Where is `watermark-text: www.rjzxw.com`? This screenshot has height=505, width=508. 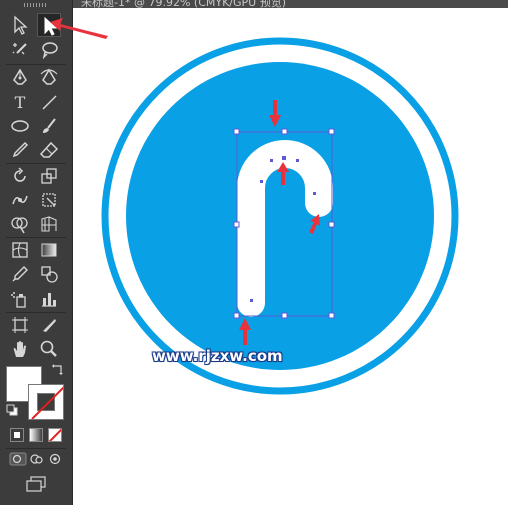 watermark-text: www.rjzxw.com is located at coordinates (217, 356).